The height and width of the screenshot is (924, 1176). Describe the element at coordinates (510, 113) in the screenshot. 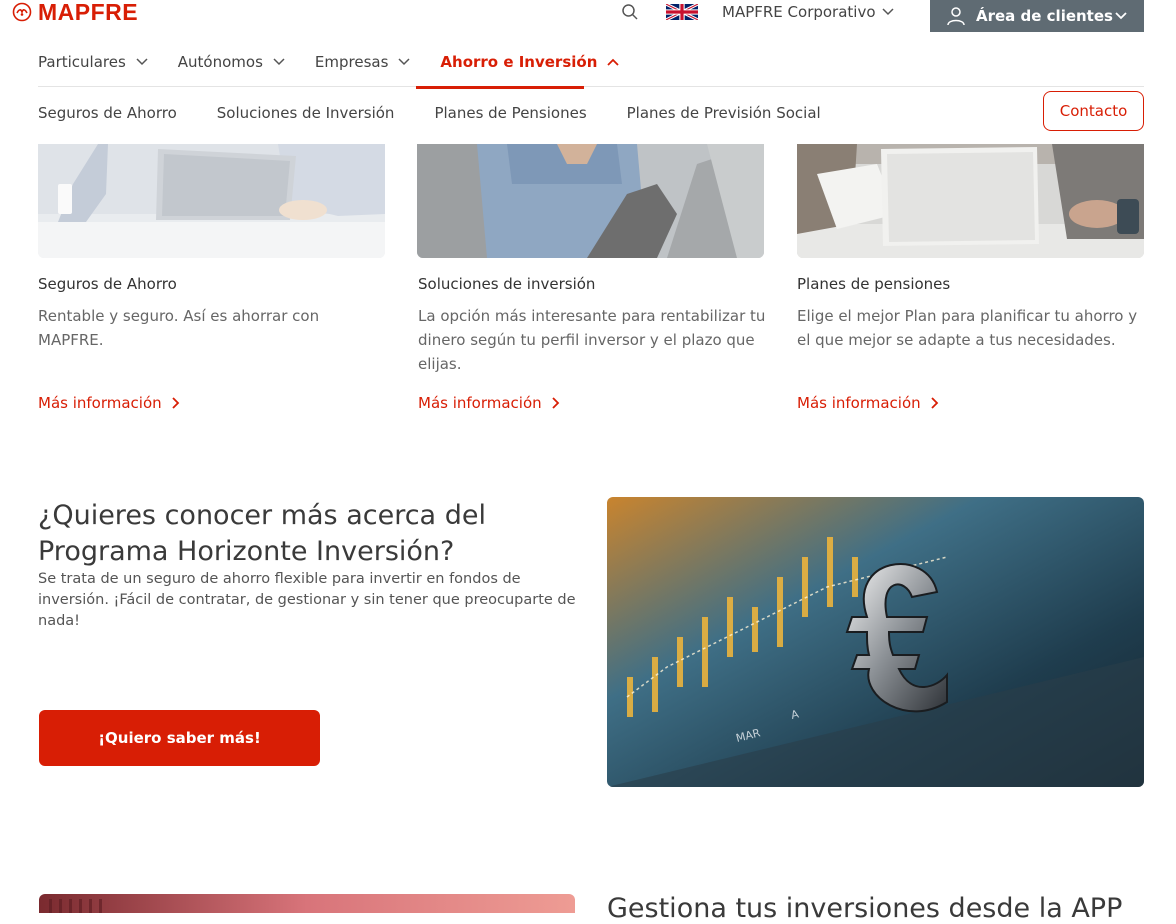

I see `subnav-planes-pensiones: Planes de Pensiones` at that location.